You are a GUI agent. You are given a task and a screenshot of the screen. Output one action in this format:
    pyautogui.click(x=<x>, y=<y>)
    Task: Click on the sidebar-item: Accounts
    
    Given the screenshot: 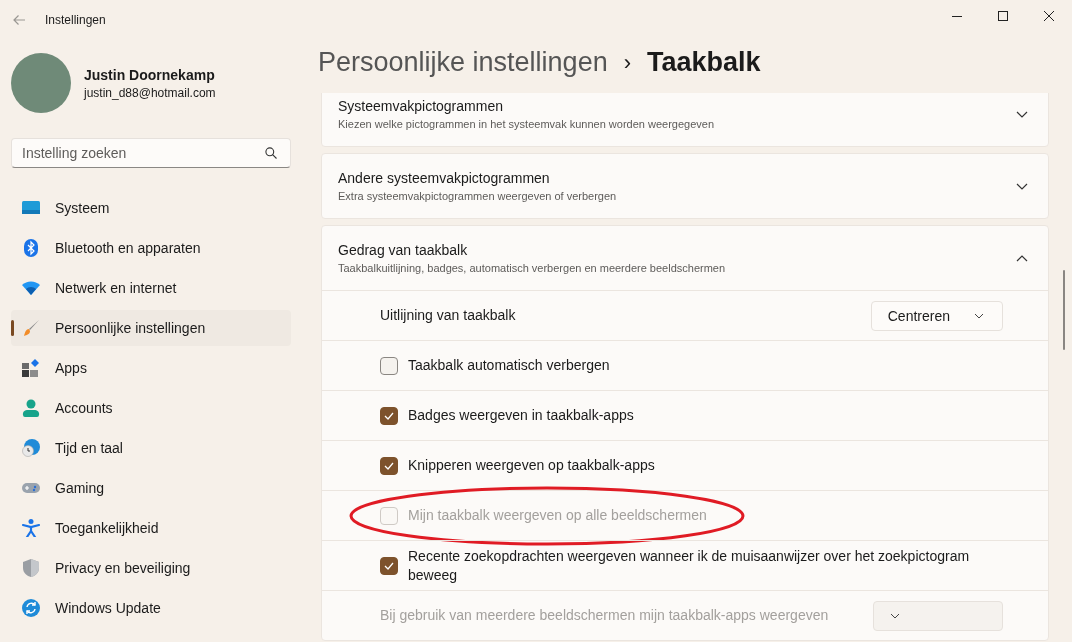 What is the action you would take?
    pyautogui.click(x=151, y=408)
    